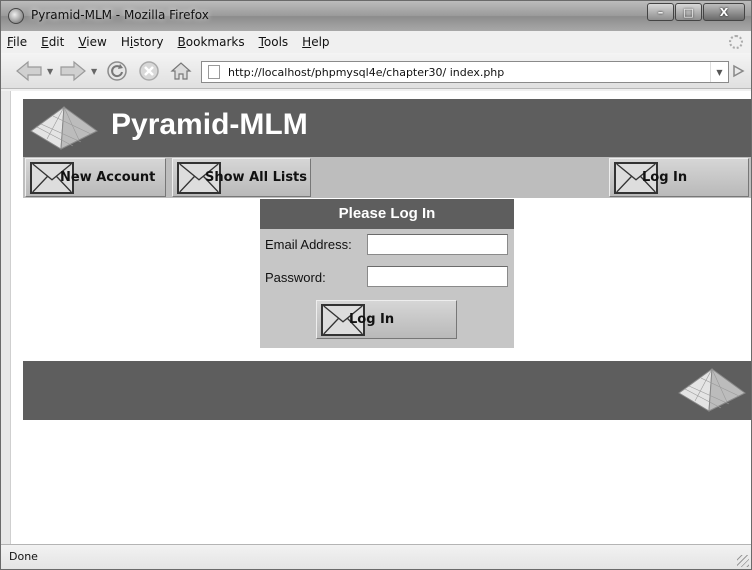  Describe the element at coordinates (295, 277) in the screenshot. I see `password-label: Password:` at that location.